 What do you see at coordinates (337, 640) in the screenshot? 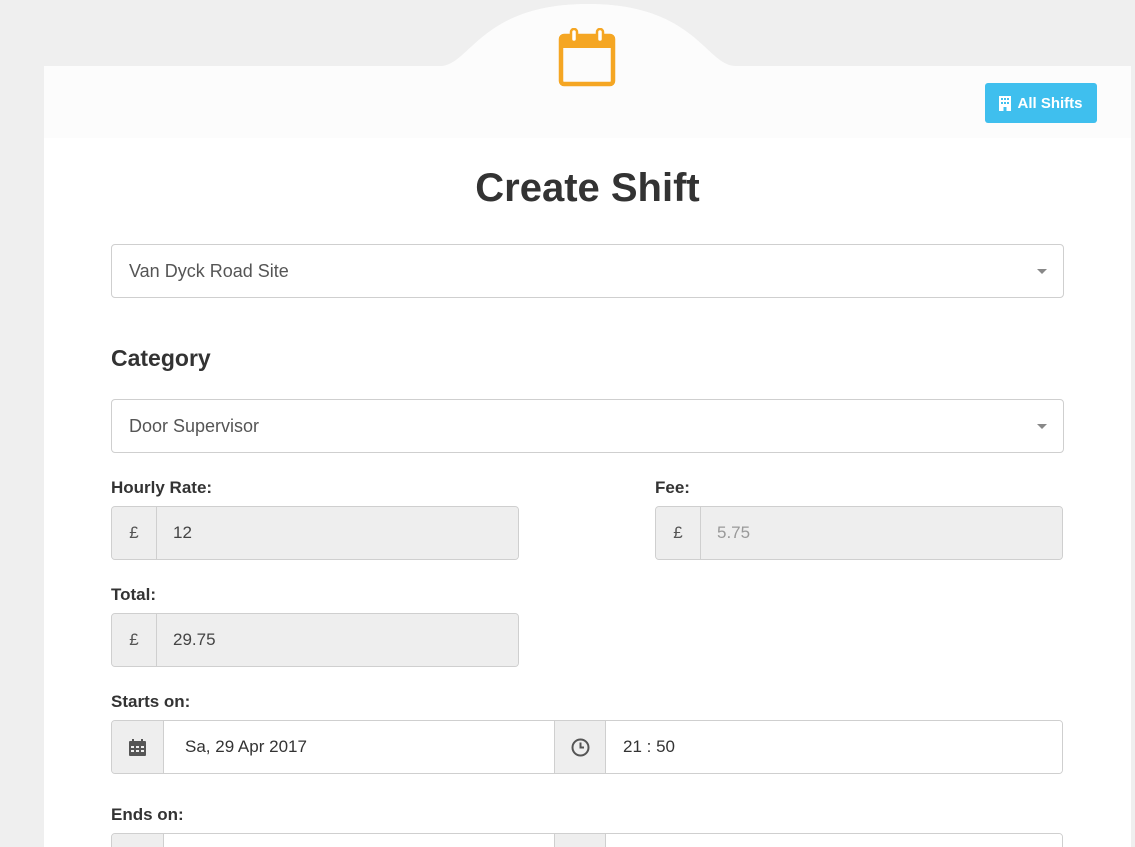
I see `total-input: 29.75` at bounding box center [337, 640].